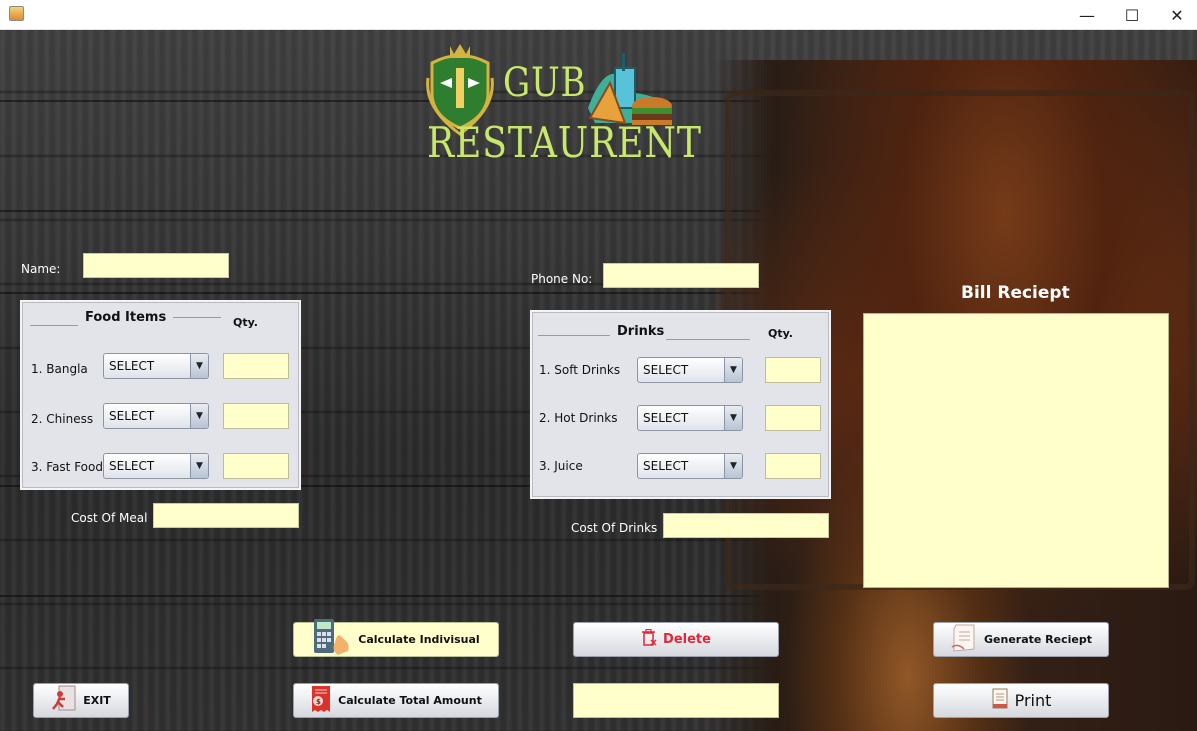  I want to click on drink-item-label: 3. Juice, so click(561, 466).